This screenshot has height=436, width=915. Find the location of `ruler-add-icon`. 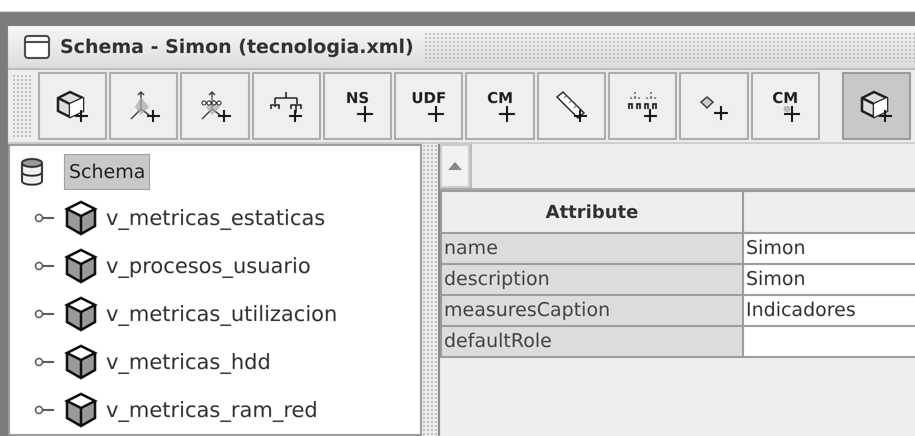

ruler-add-icon is located at coordinates (571, 106).